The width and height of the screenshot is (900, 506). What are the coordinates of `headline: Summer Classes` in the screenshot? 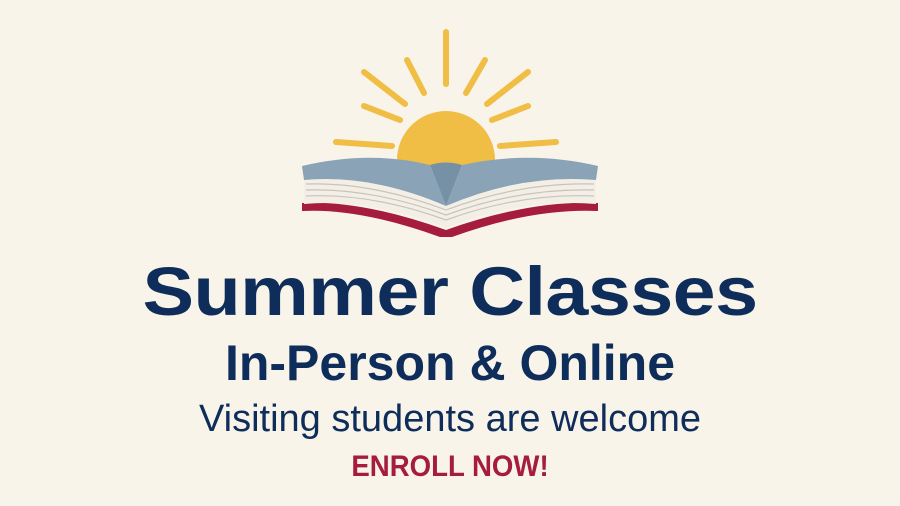 It's located at (450, 291).